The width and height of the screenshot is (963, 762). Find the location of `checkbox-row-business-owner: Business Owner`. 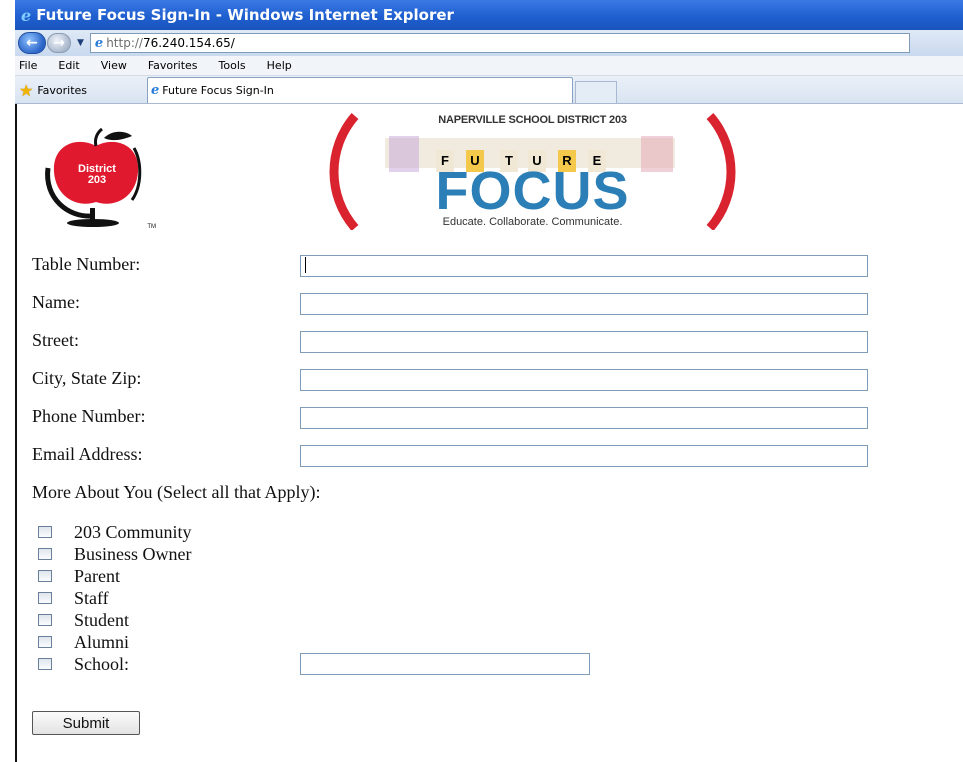

checkbox-row-business-owner: Business Owner is located at coordinates (115, 554).